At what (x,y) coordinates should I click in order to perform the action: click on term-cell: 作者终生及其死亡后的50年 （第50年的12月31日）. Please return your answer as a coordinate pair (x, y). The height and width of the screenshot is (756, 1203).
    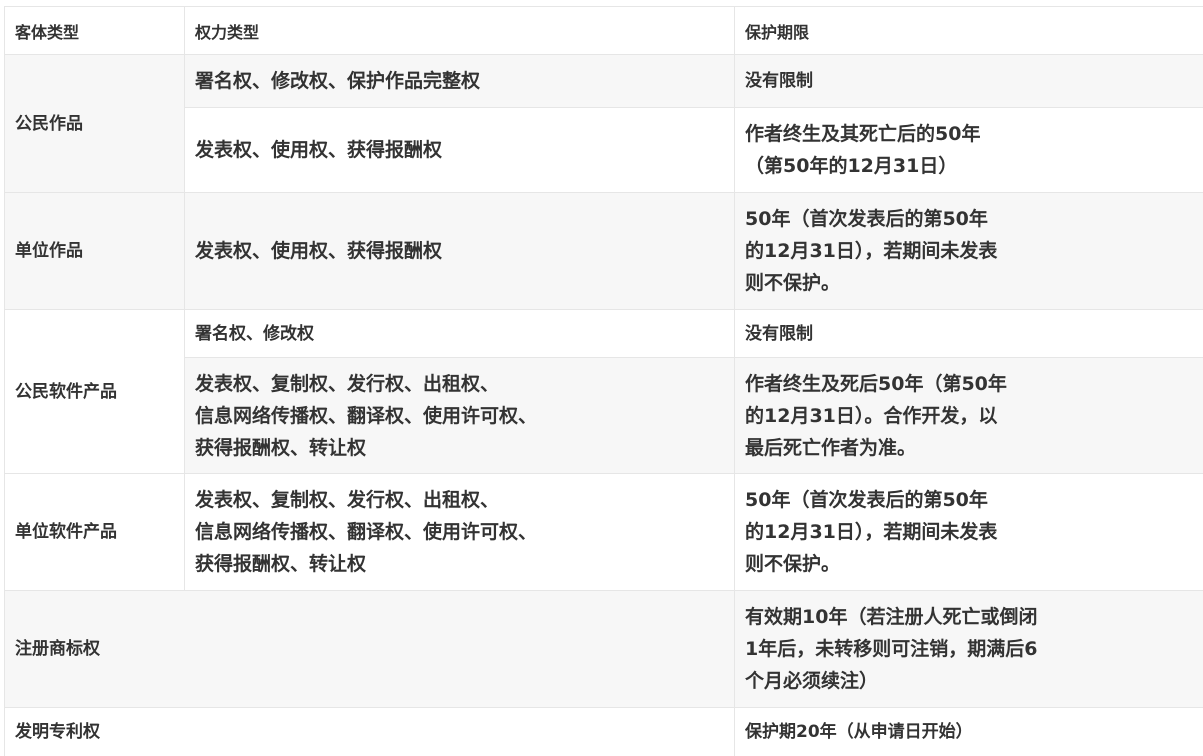
    Looking at the image, I should click on (969, 150).